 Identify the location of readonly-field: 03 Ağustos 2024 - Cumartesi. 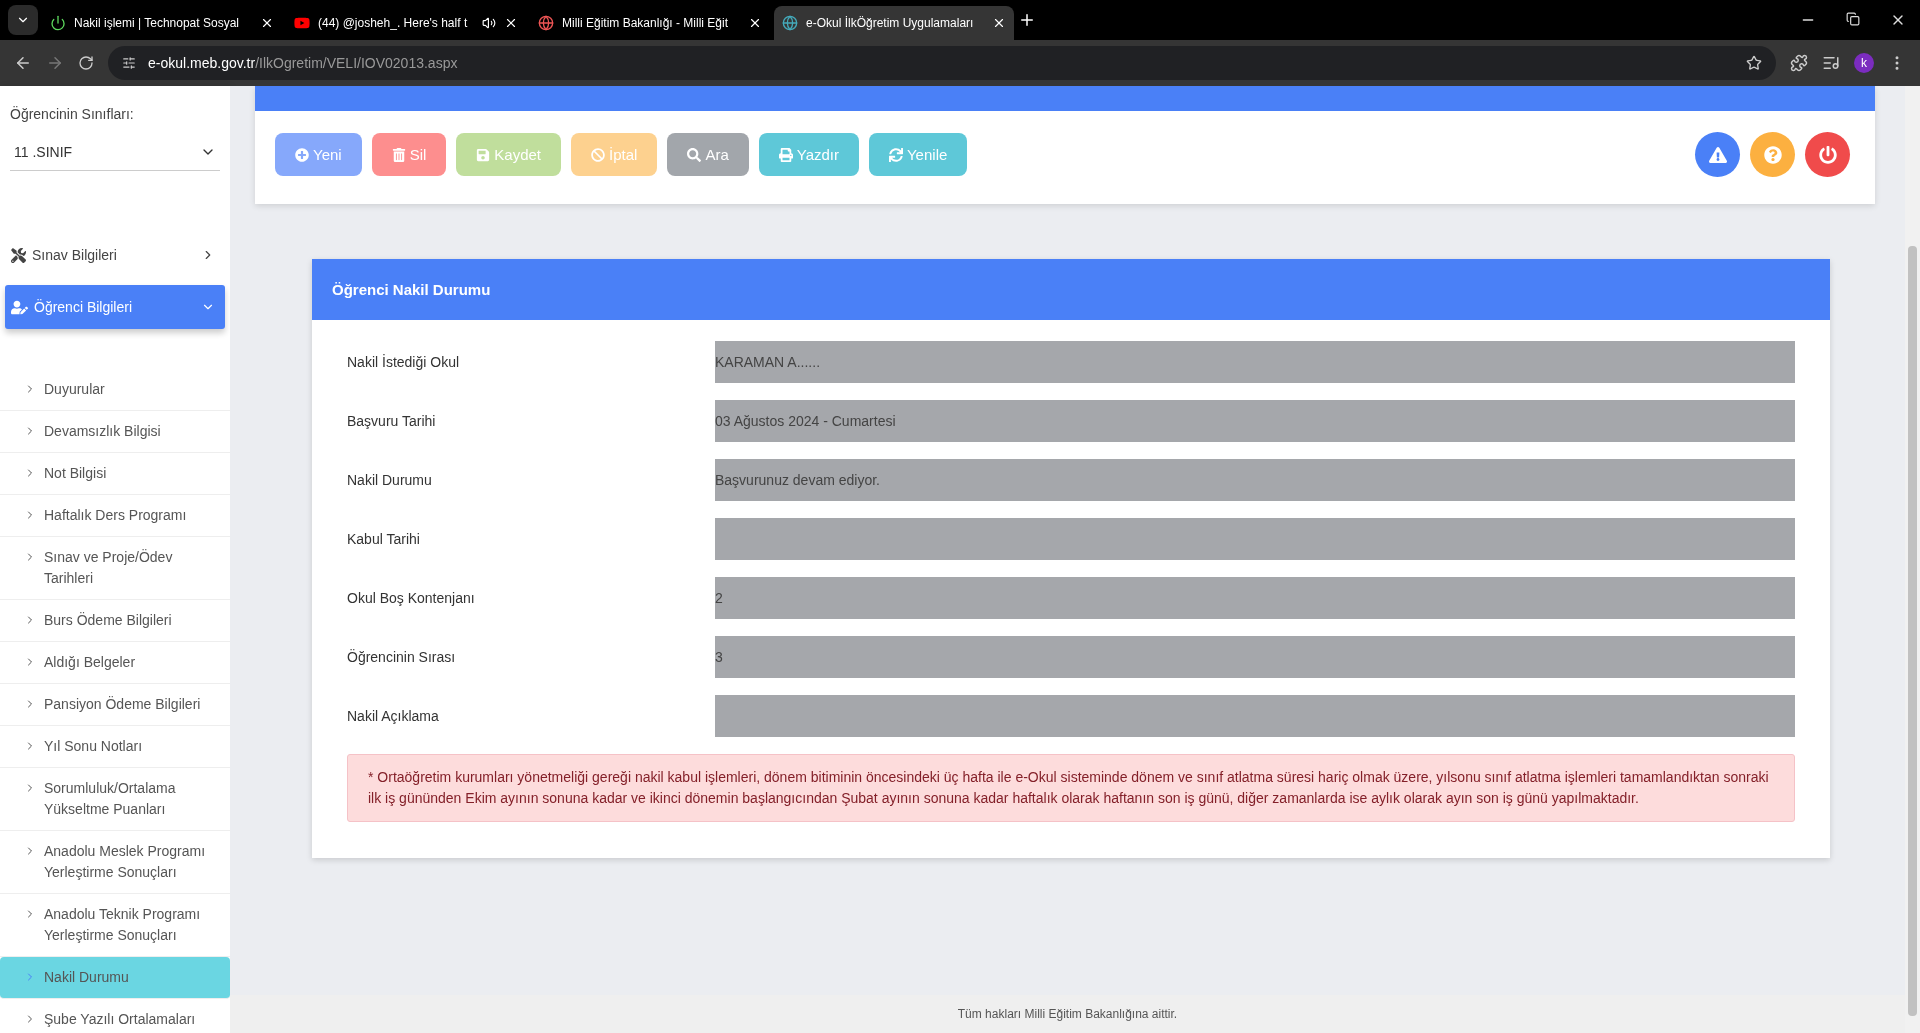
(1255, 421).